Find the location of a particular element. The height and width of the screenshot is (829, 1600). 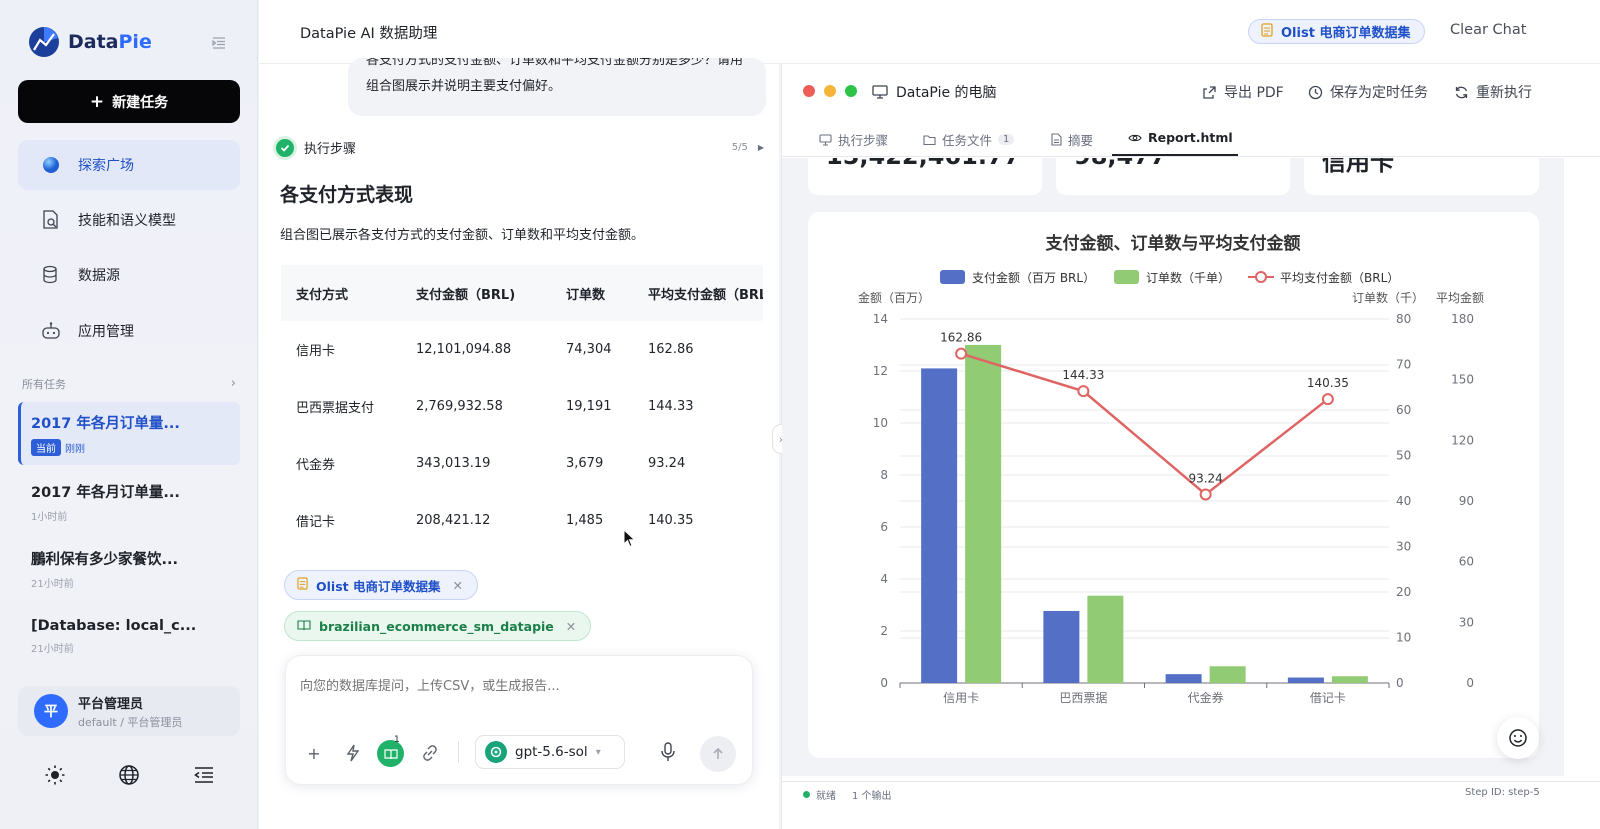

steps-label: 执行步骤 is located at coordinates (330, 149).